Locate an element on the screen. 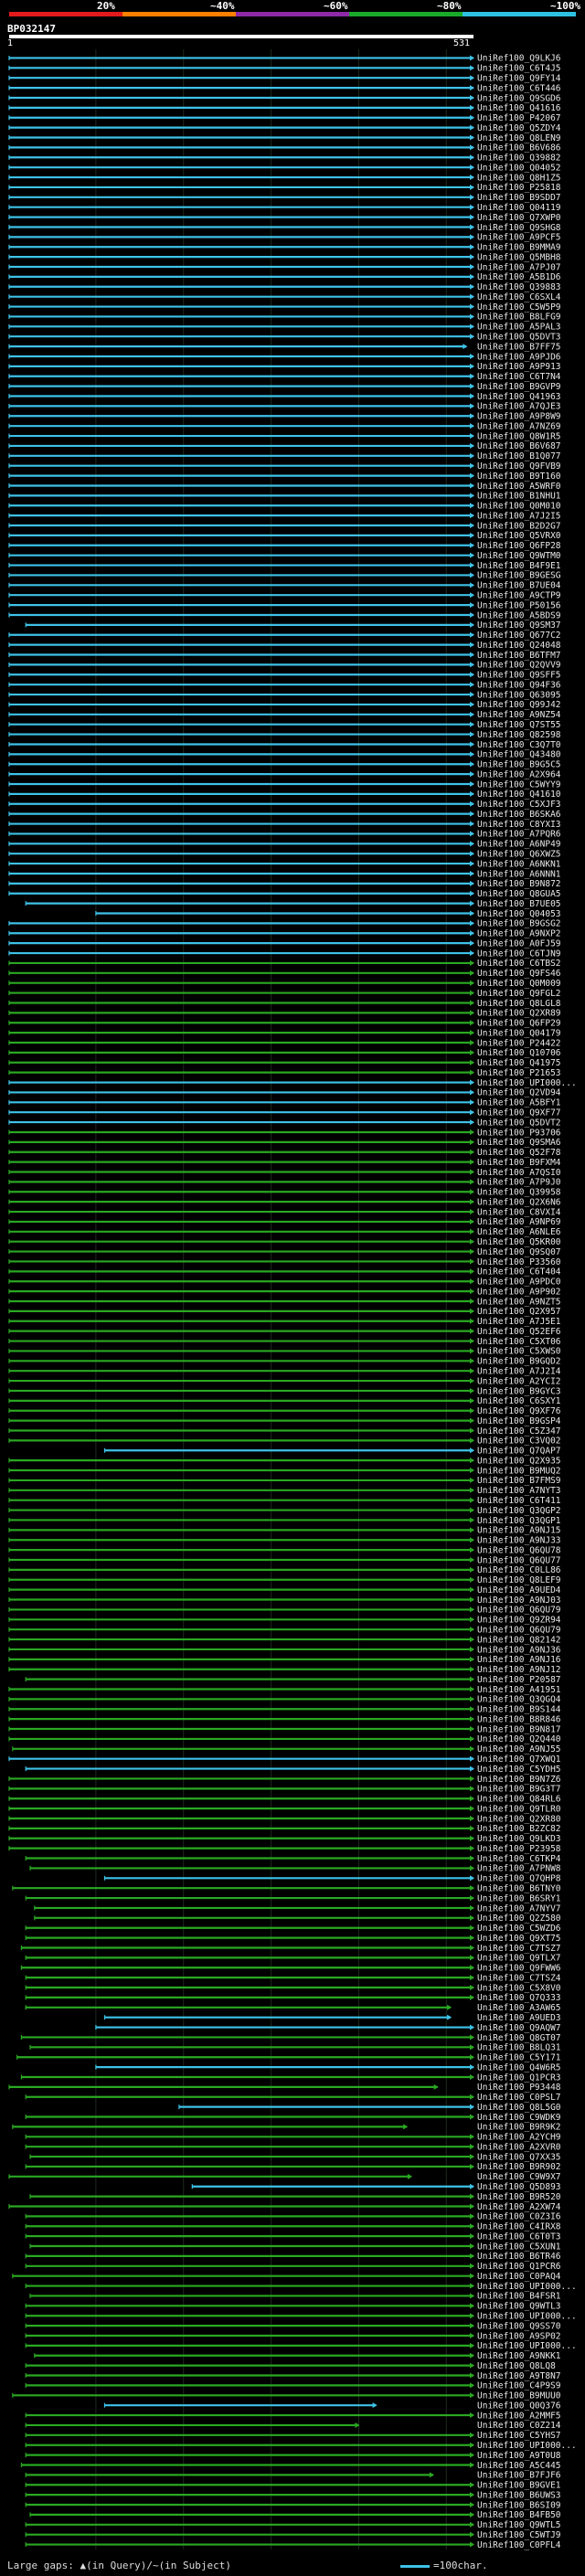 The image size is (585, 2576). hit-label: UniRef100_C8YXI3 is located at coordinates (519, 825).